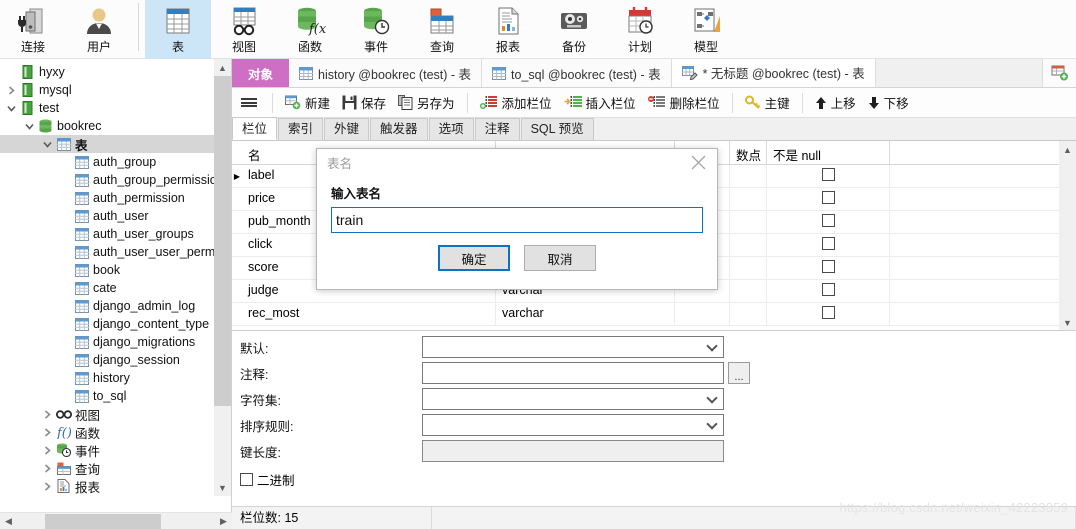 The width and height of the screenshot is (1076, 529). What do you see at coordinates (261, 73) in the screenshot?
I see `tab-object: 对象` at bounding box center [261, 73].